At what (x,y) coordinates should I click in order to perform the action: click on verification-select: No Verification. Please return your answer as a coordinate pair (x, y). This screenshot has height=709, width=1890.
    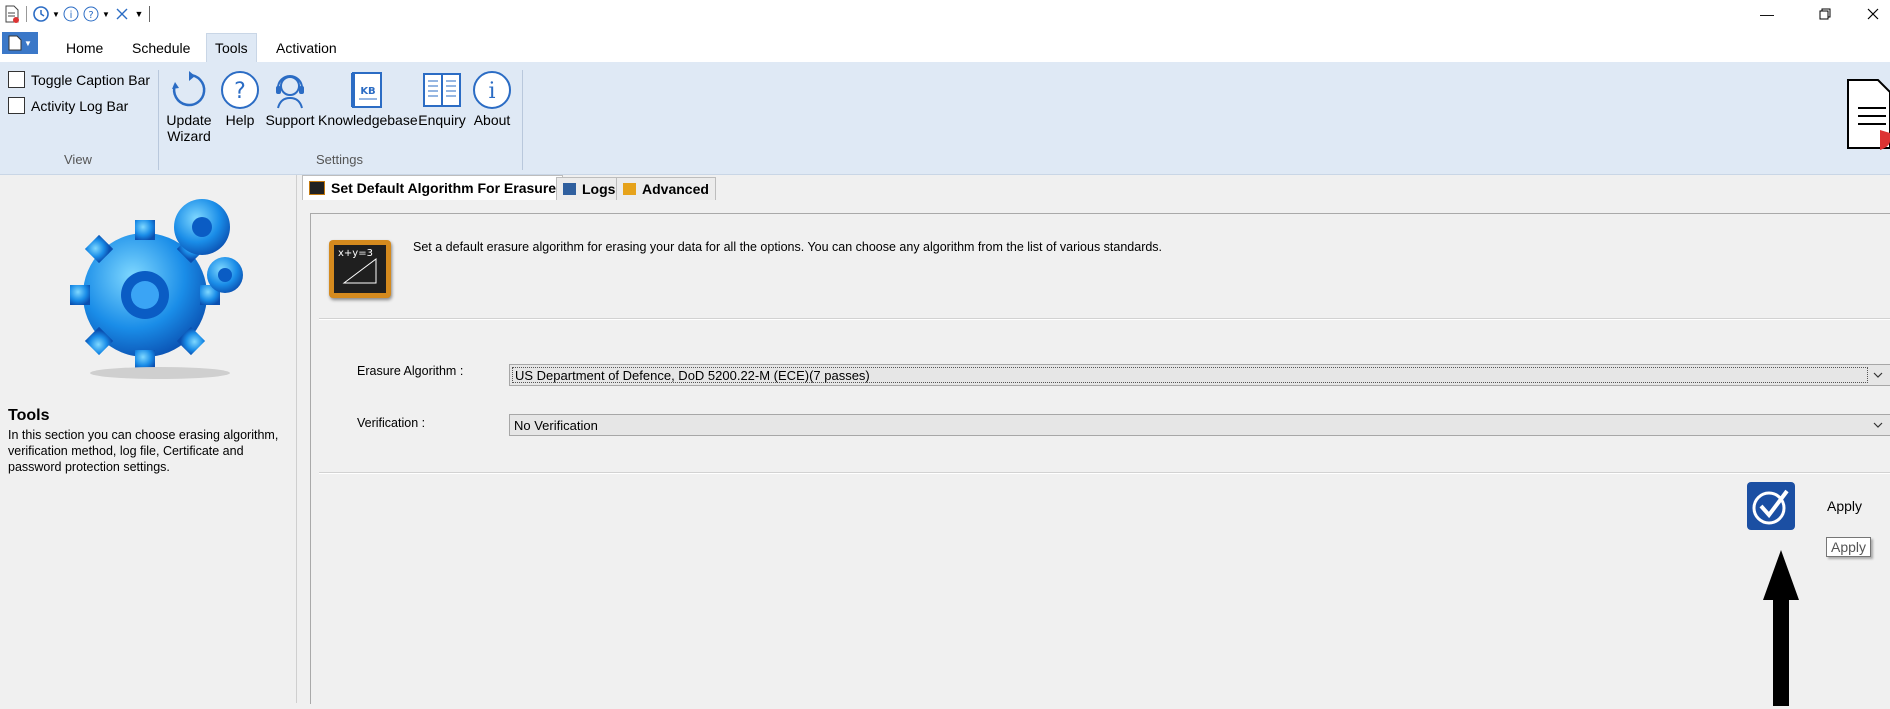
    Looking at the image, I should click on (1199, 425).